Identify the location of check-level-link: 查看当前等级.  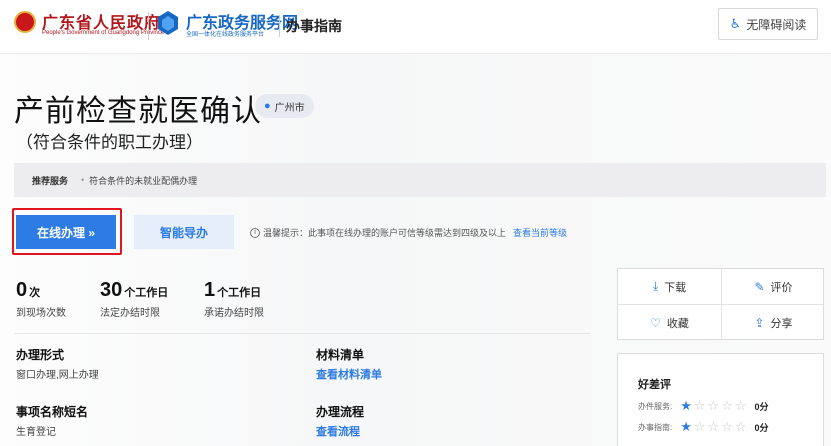
(540, 232).